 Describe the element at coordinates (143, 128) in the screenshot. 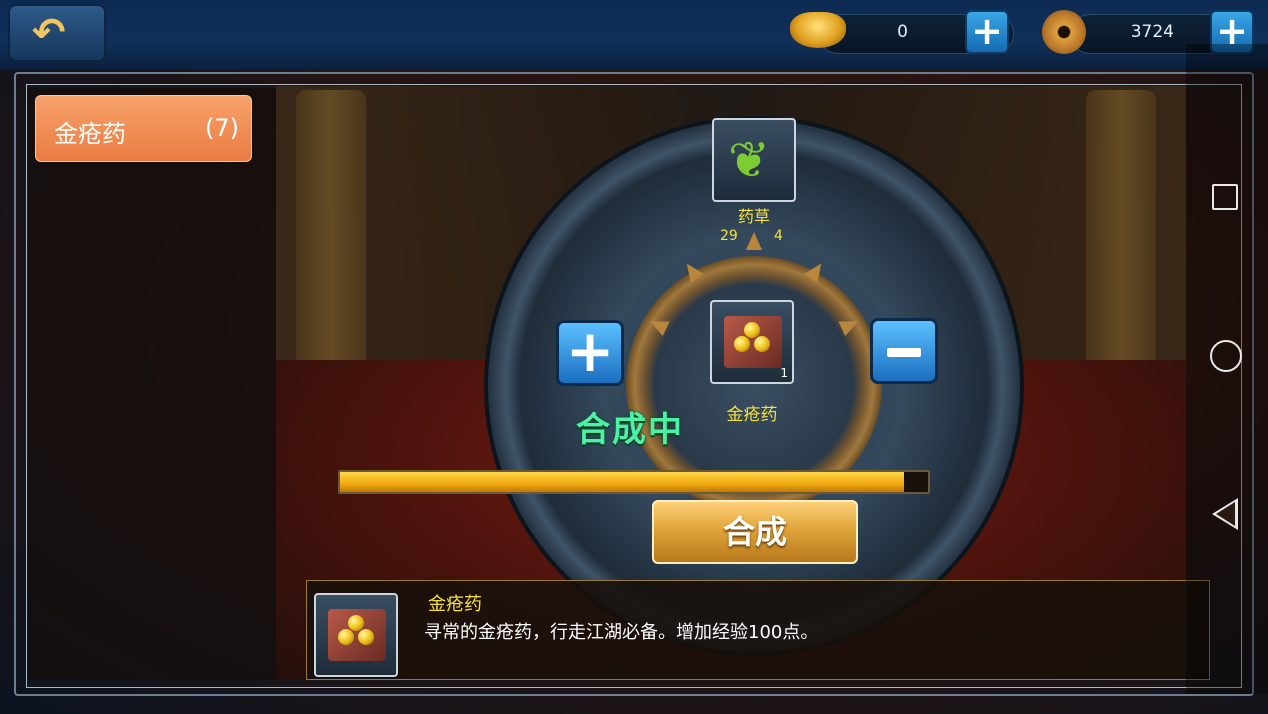

I see `recipe-item-selected: 金疮药 (7)` at that location.